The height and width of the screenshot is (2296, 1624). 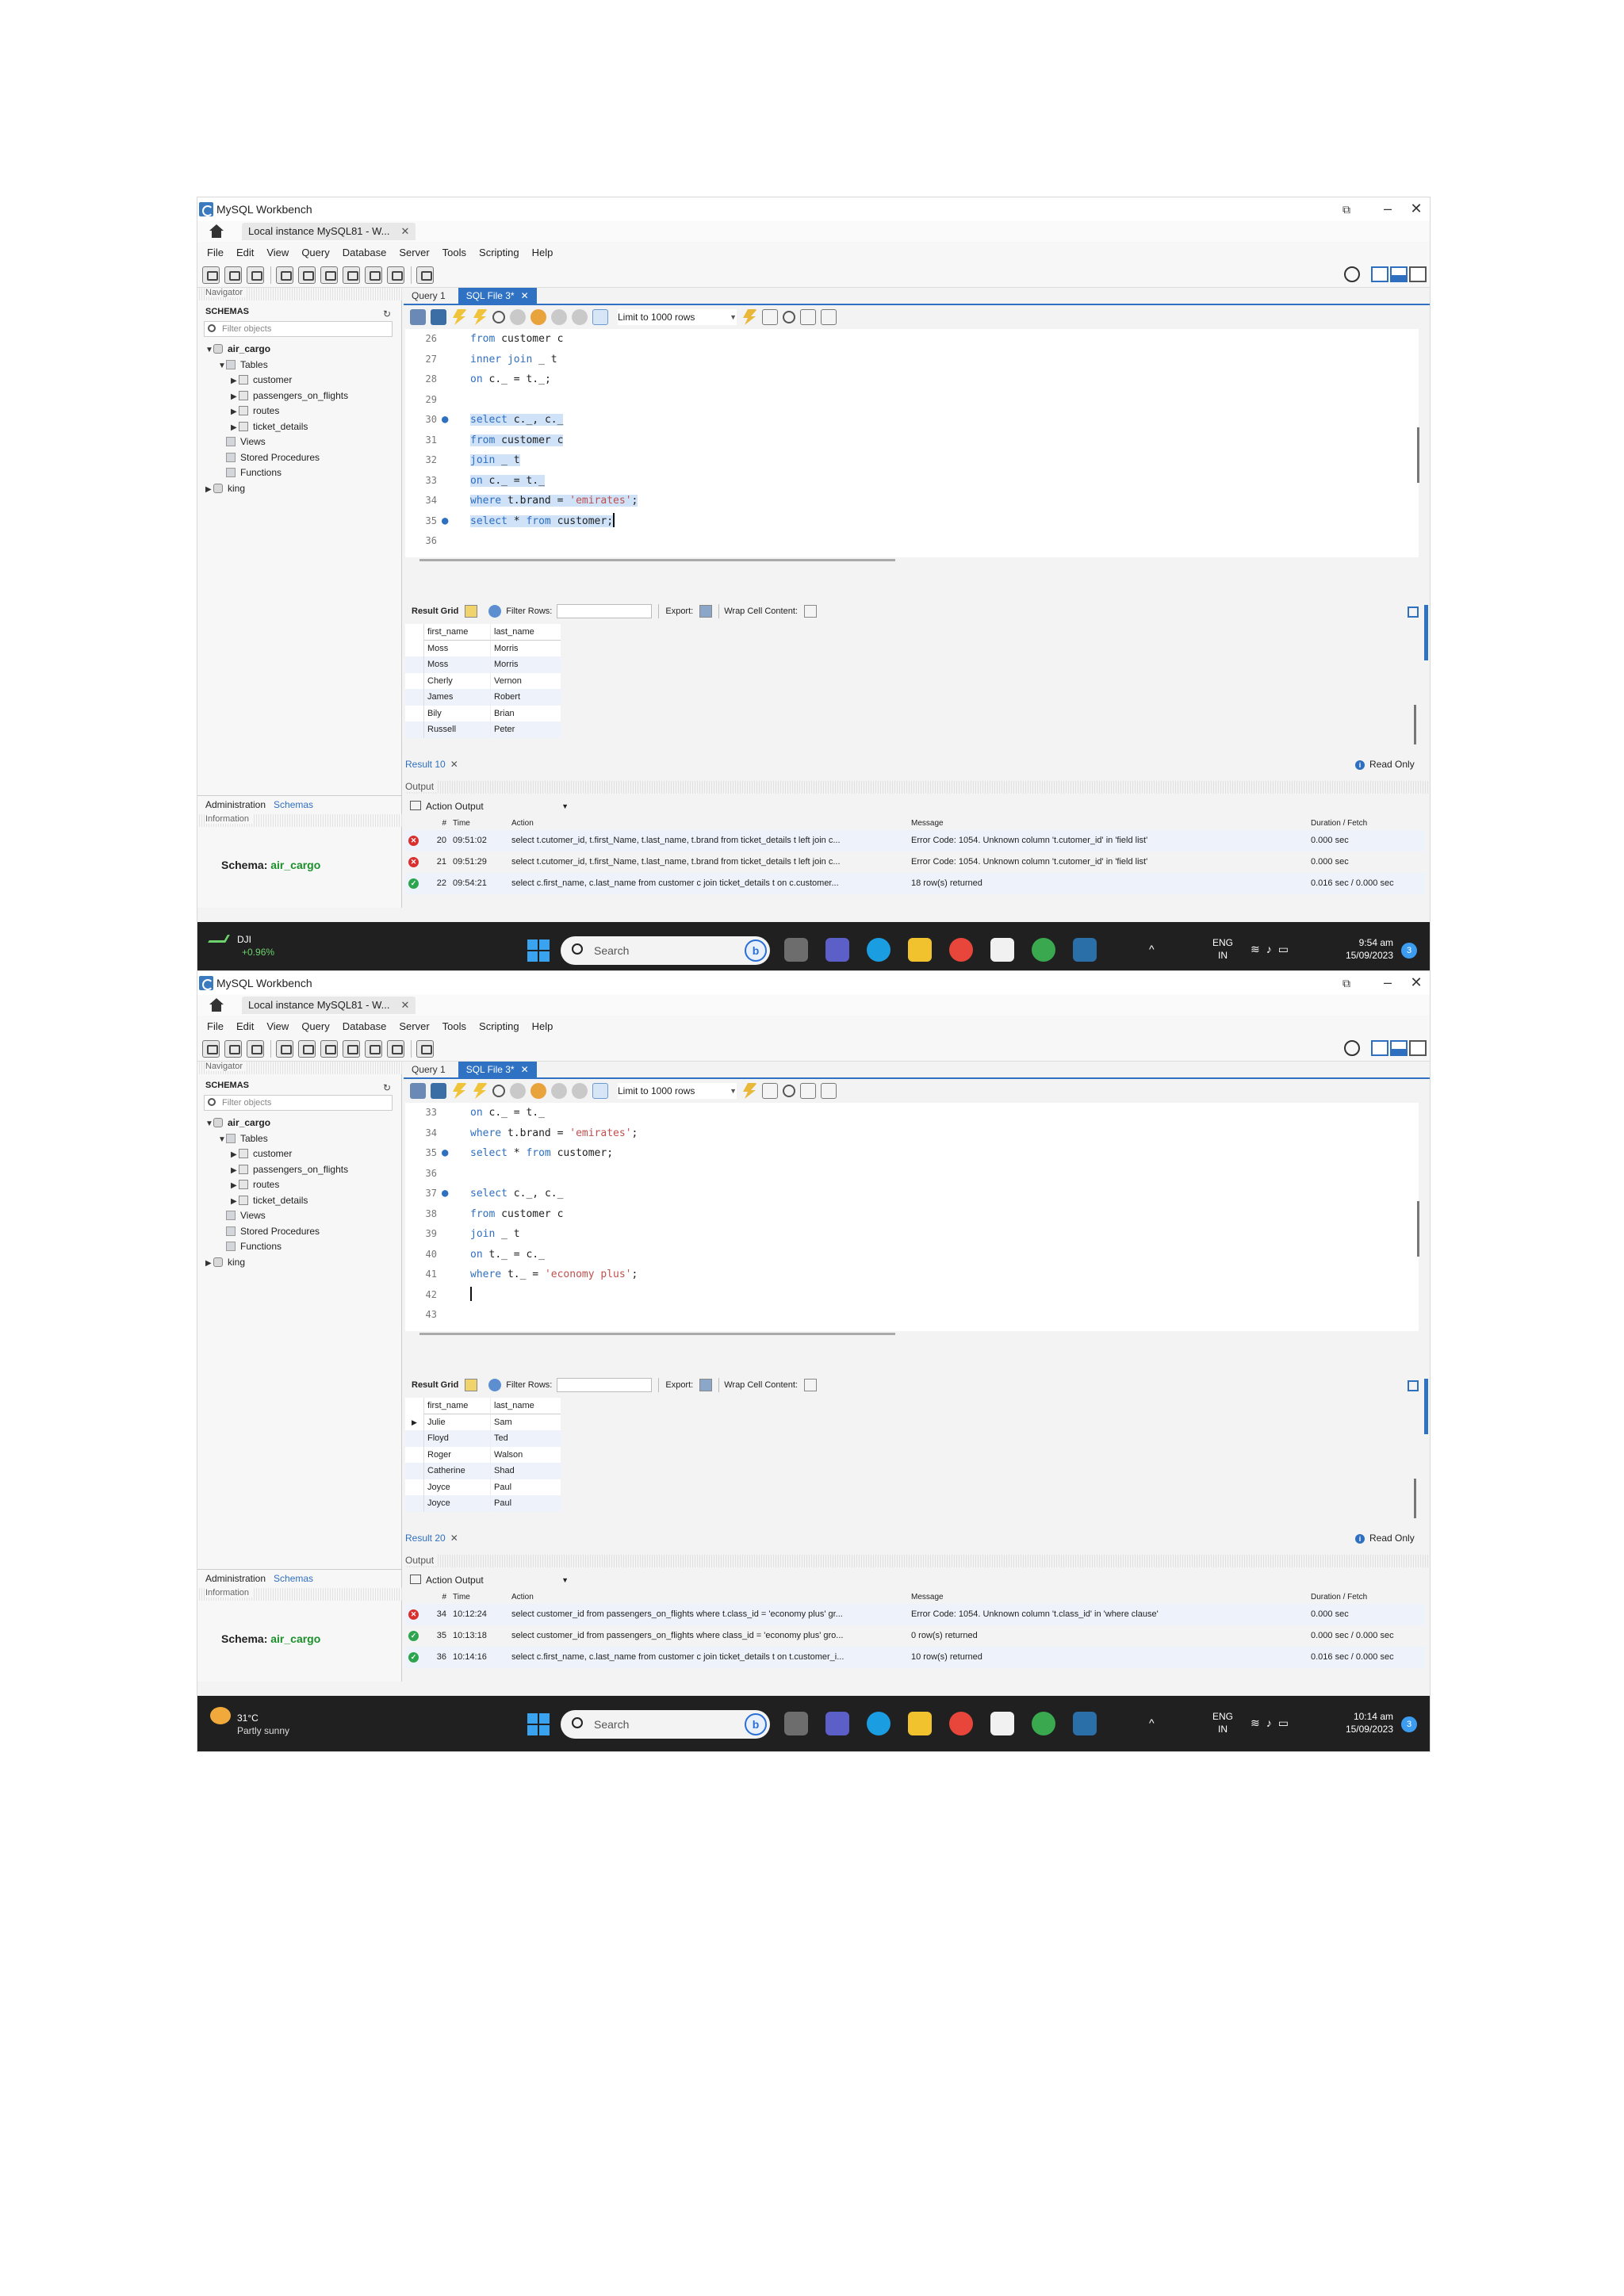 What do you see at coordinates (600, 317) in the screenshot?
I see `autocommit-icon` at bounding box center [600, 317].